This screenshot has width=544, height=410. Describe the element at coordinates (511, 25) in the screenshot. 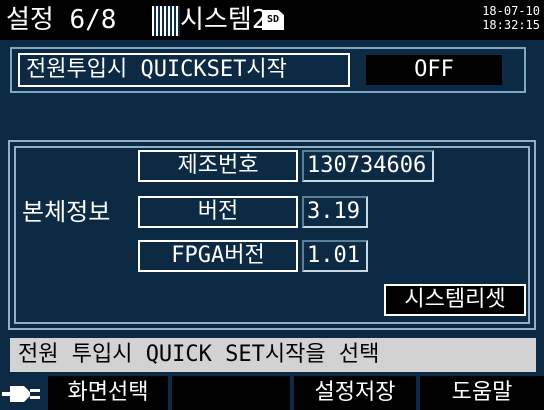

I see `time-display: 18:32:15` at that location.